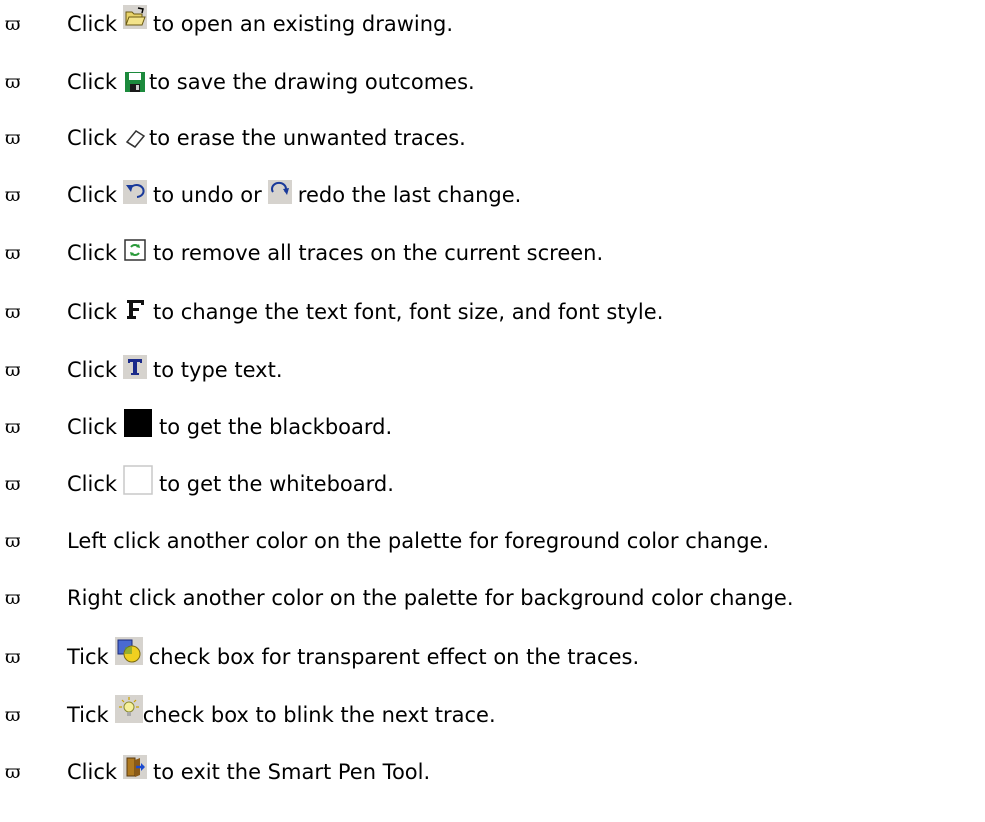 The height and width of the screenshot is (822, 985). Describe the element at coordinates (492, 427) in the screenshot. I see `list-item: ϖ Click to get the blackboard.` at that location.